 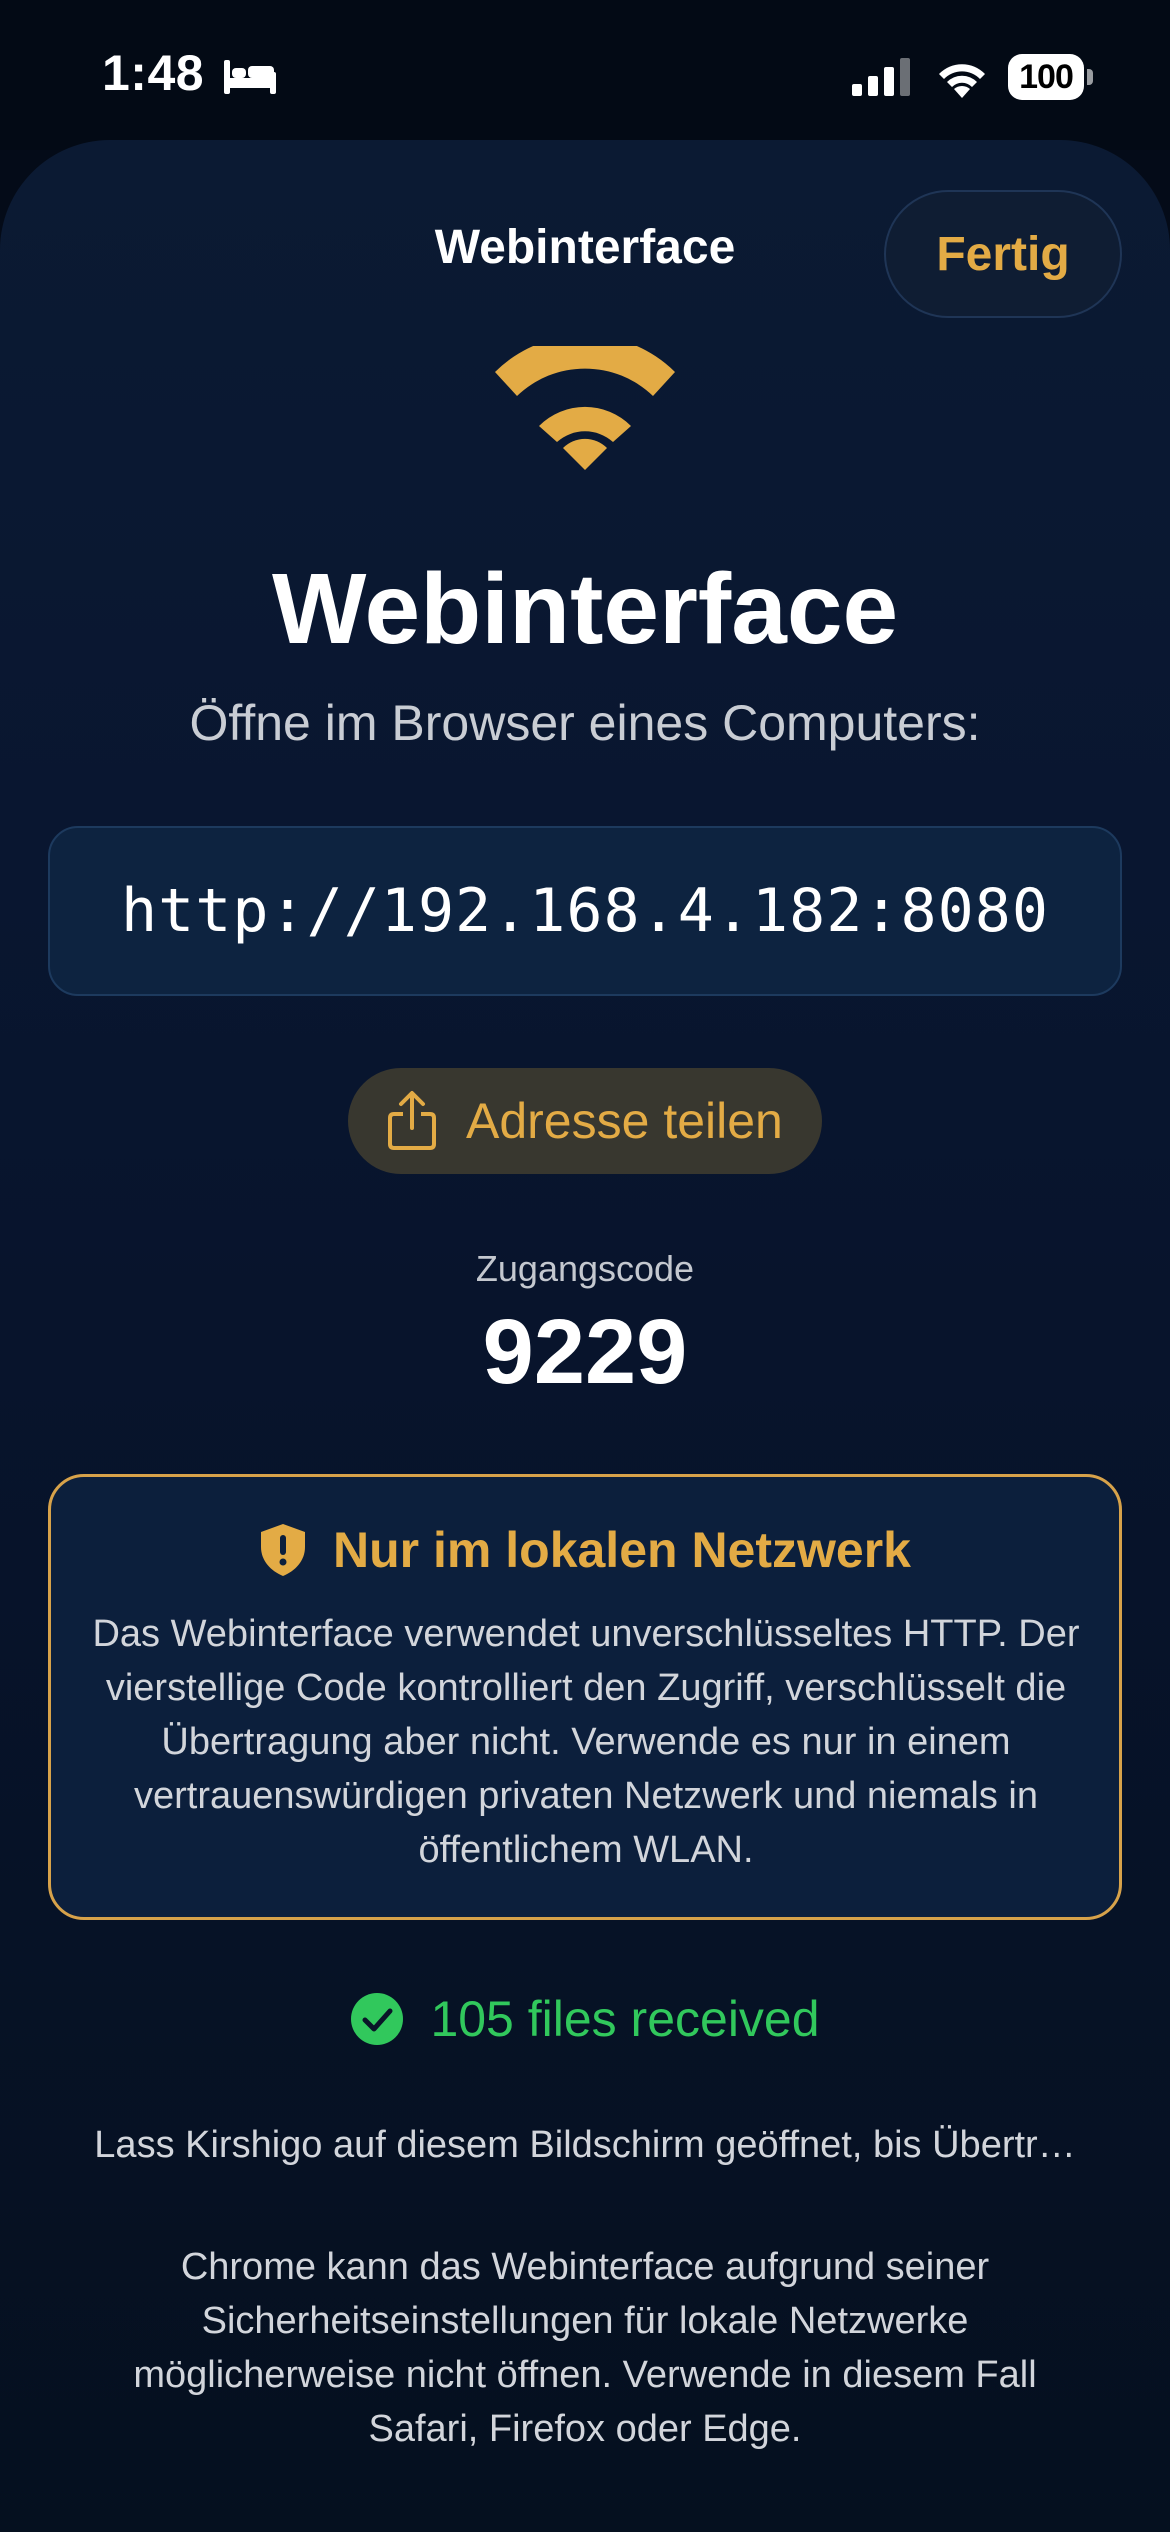 What do you see at coordinates (585, 1352) in the screenshot?
I see `access-code-value: 9229` at bounding box center [585, 1352].